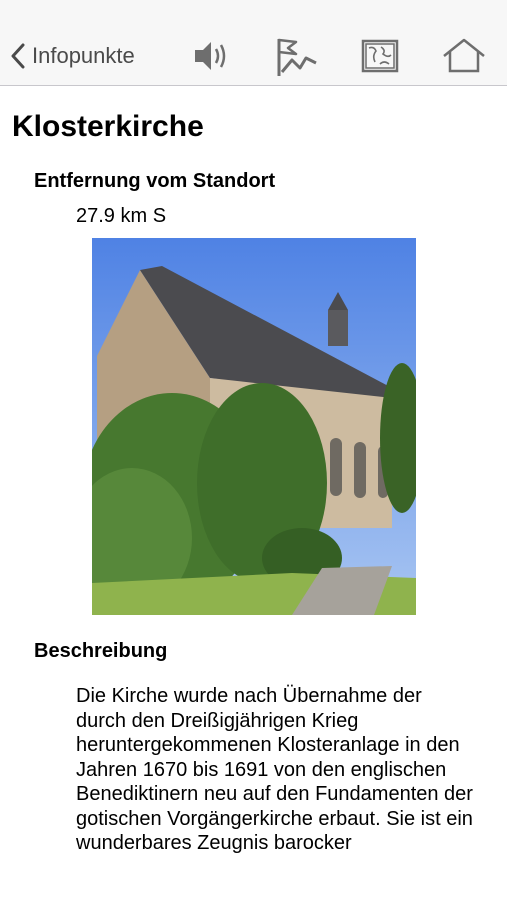 Image resolution: width=507 pixels, height=900 pixels. Describe the element at coordinates (121, 216) in the screenshot. I see `distance-value: 27.9 km S` at that location.